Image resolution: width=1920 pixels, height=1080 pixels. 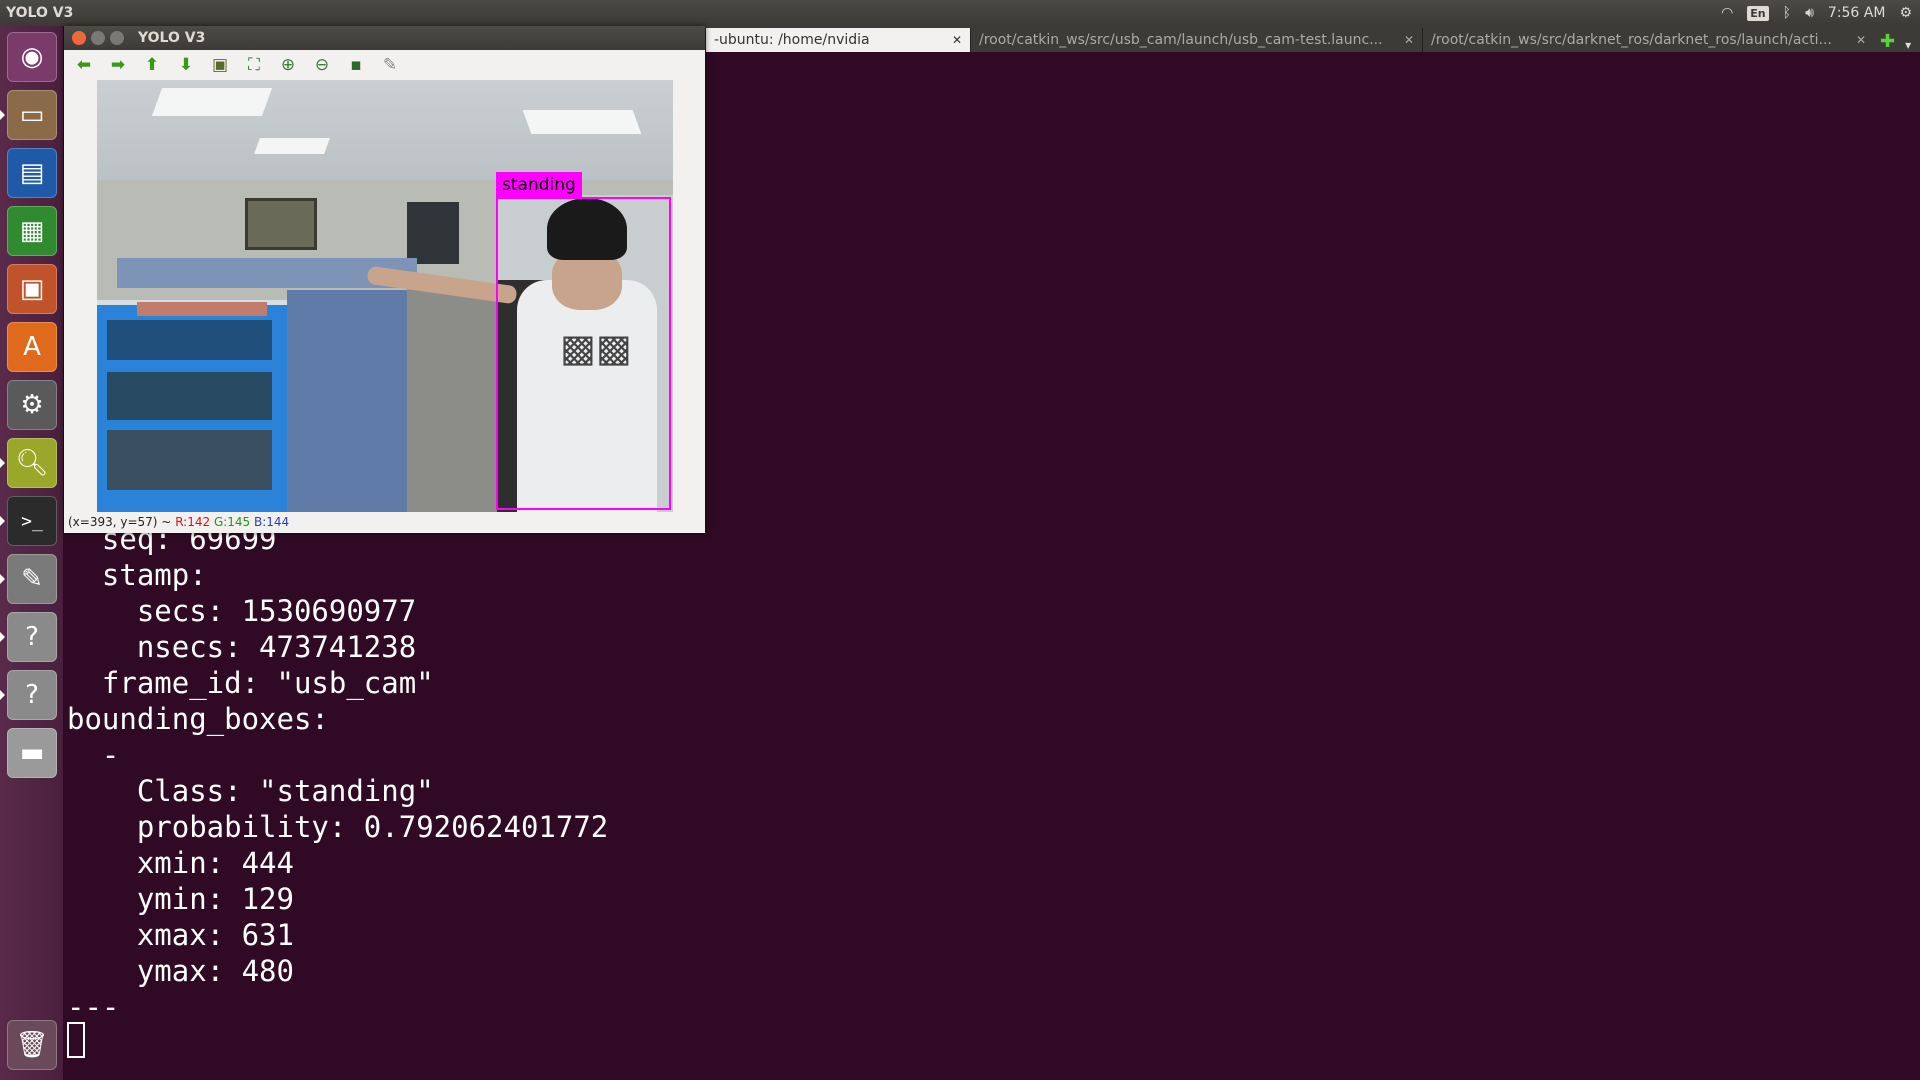 What do you see at coordinates (1787, 13) in the screenshot?
I see `bluetooth-icon: ᛒ` at bounding box center [1787, 13].